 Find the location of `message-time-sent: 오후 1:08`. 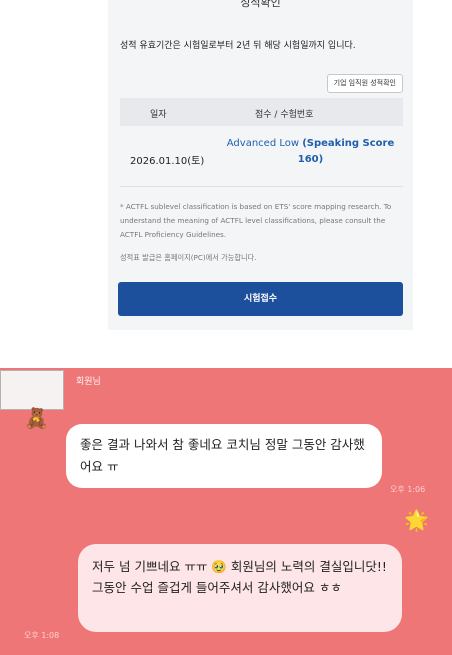

message-time-sent: 오후 1:08 is located at coordinates (42, 635).